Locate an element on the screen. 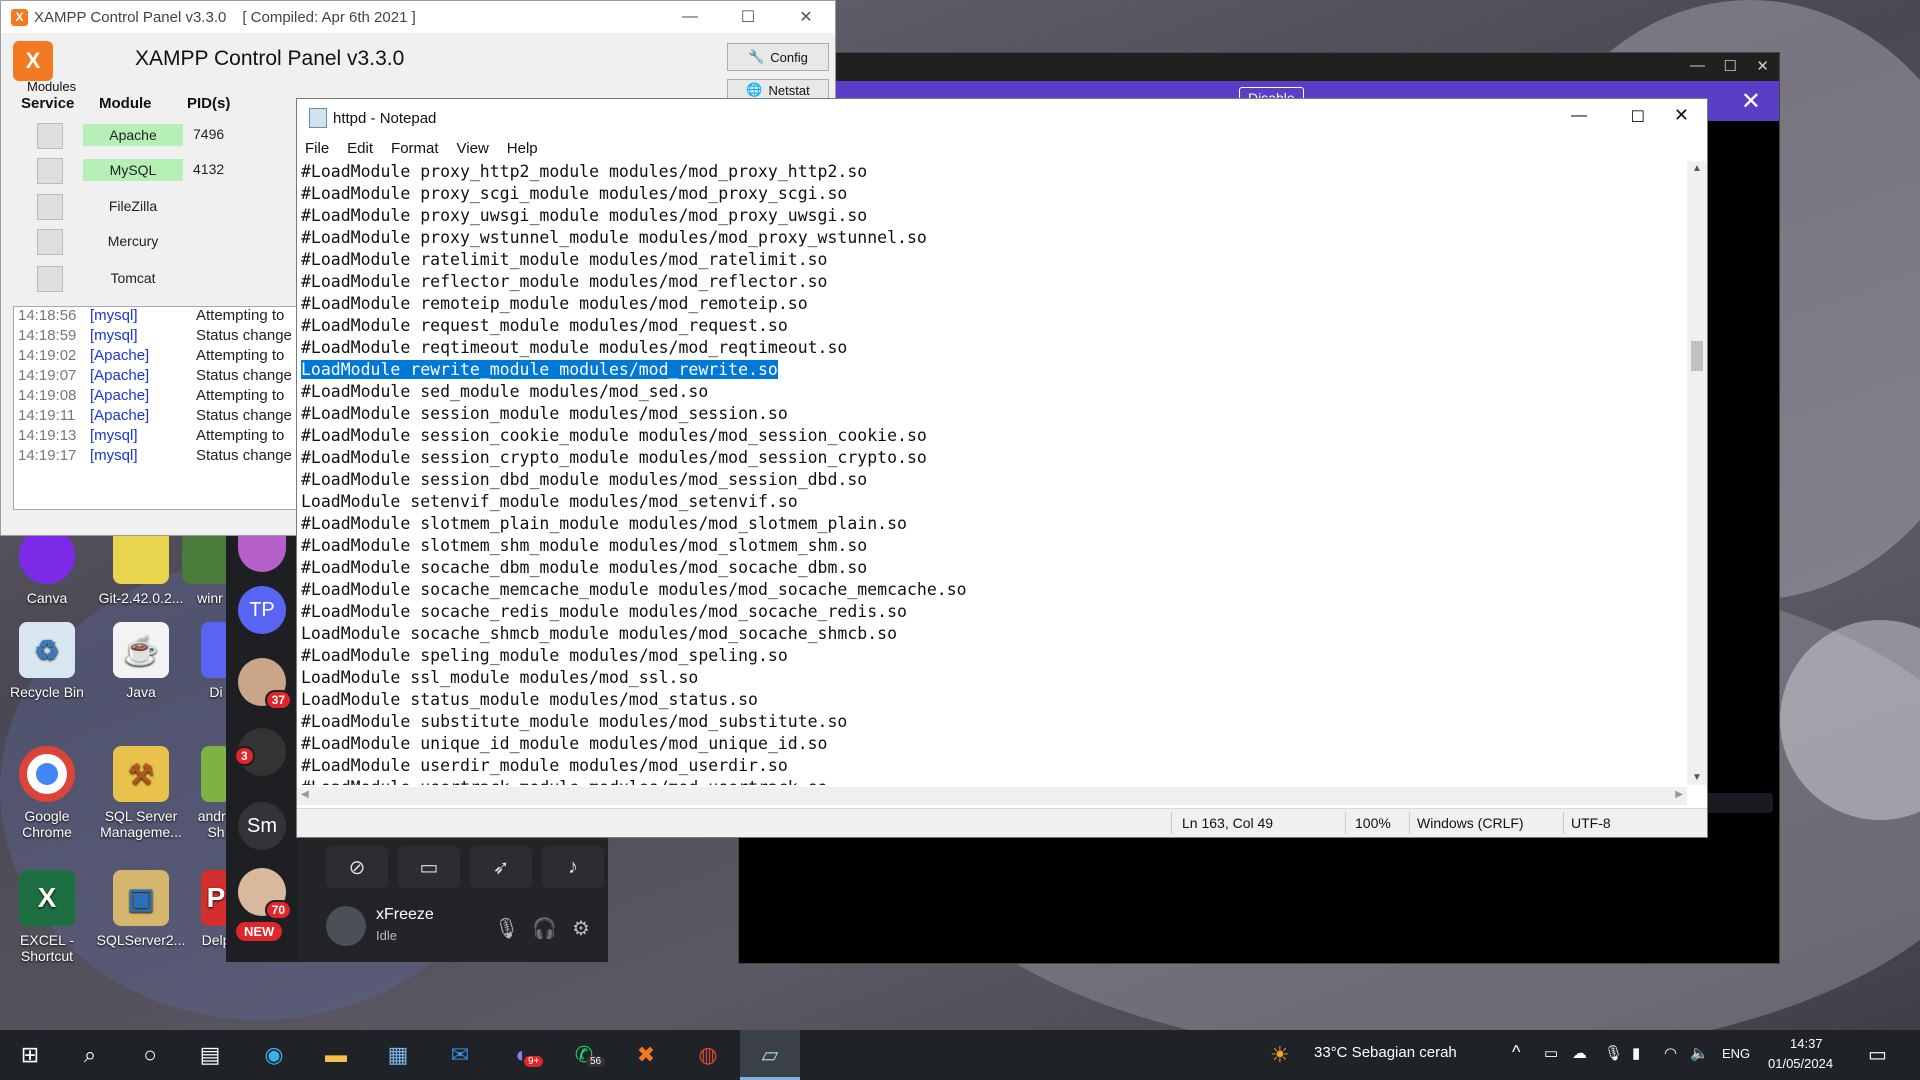 Image resolution: width=1920 pixels, height=1080 pixels. chevron-up-icon: ^ is located at coordinates (1516, 1052).